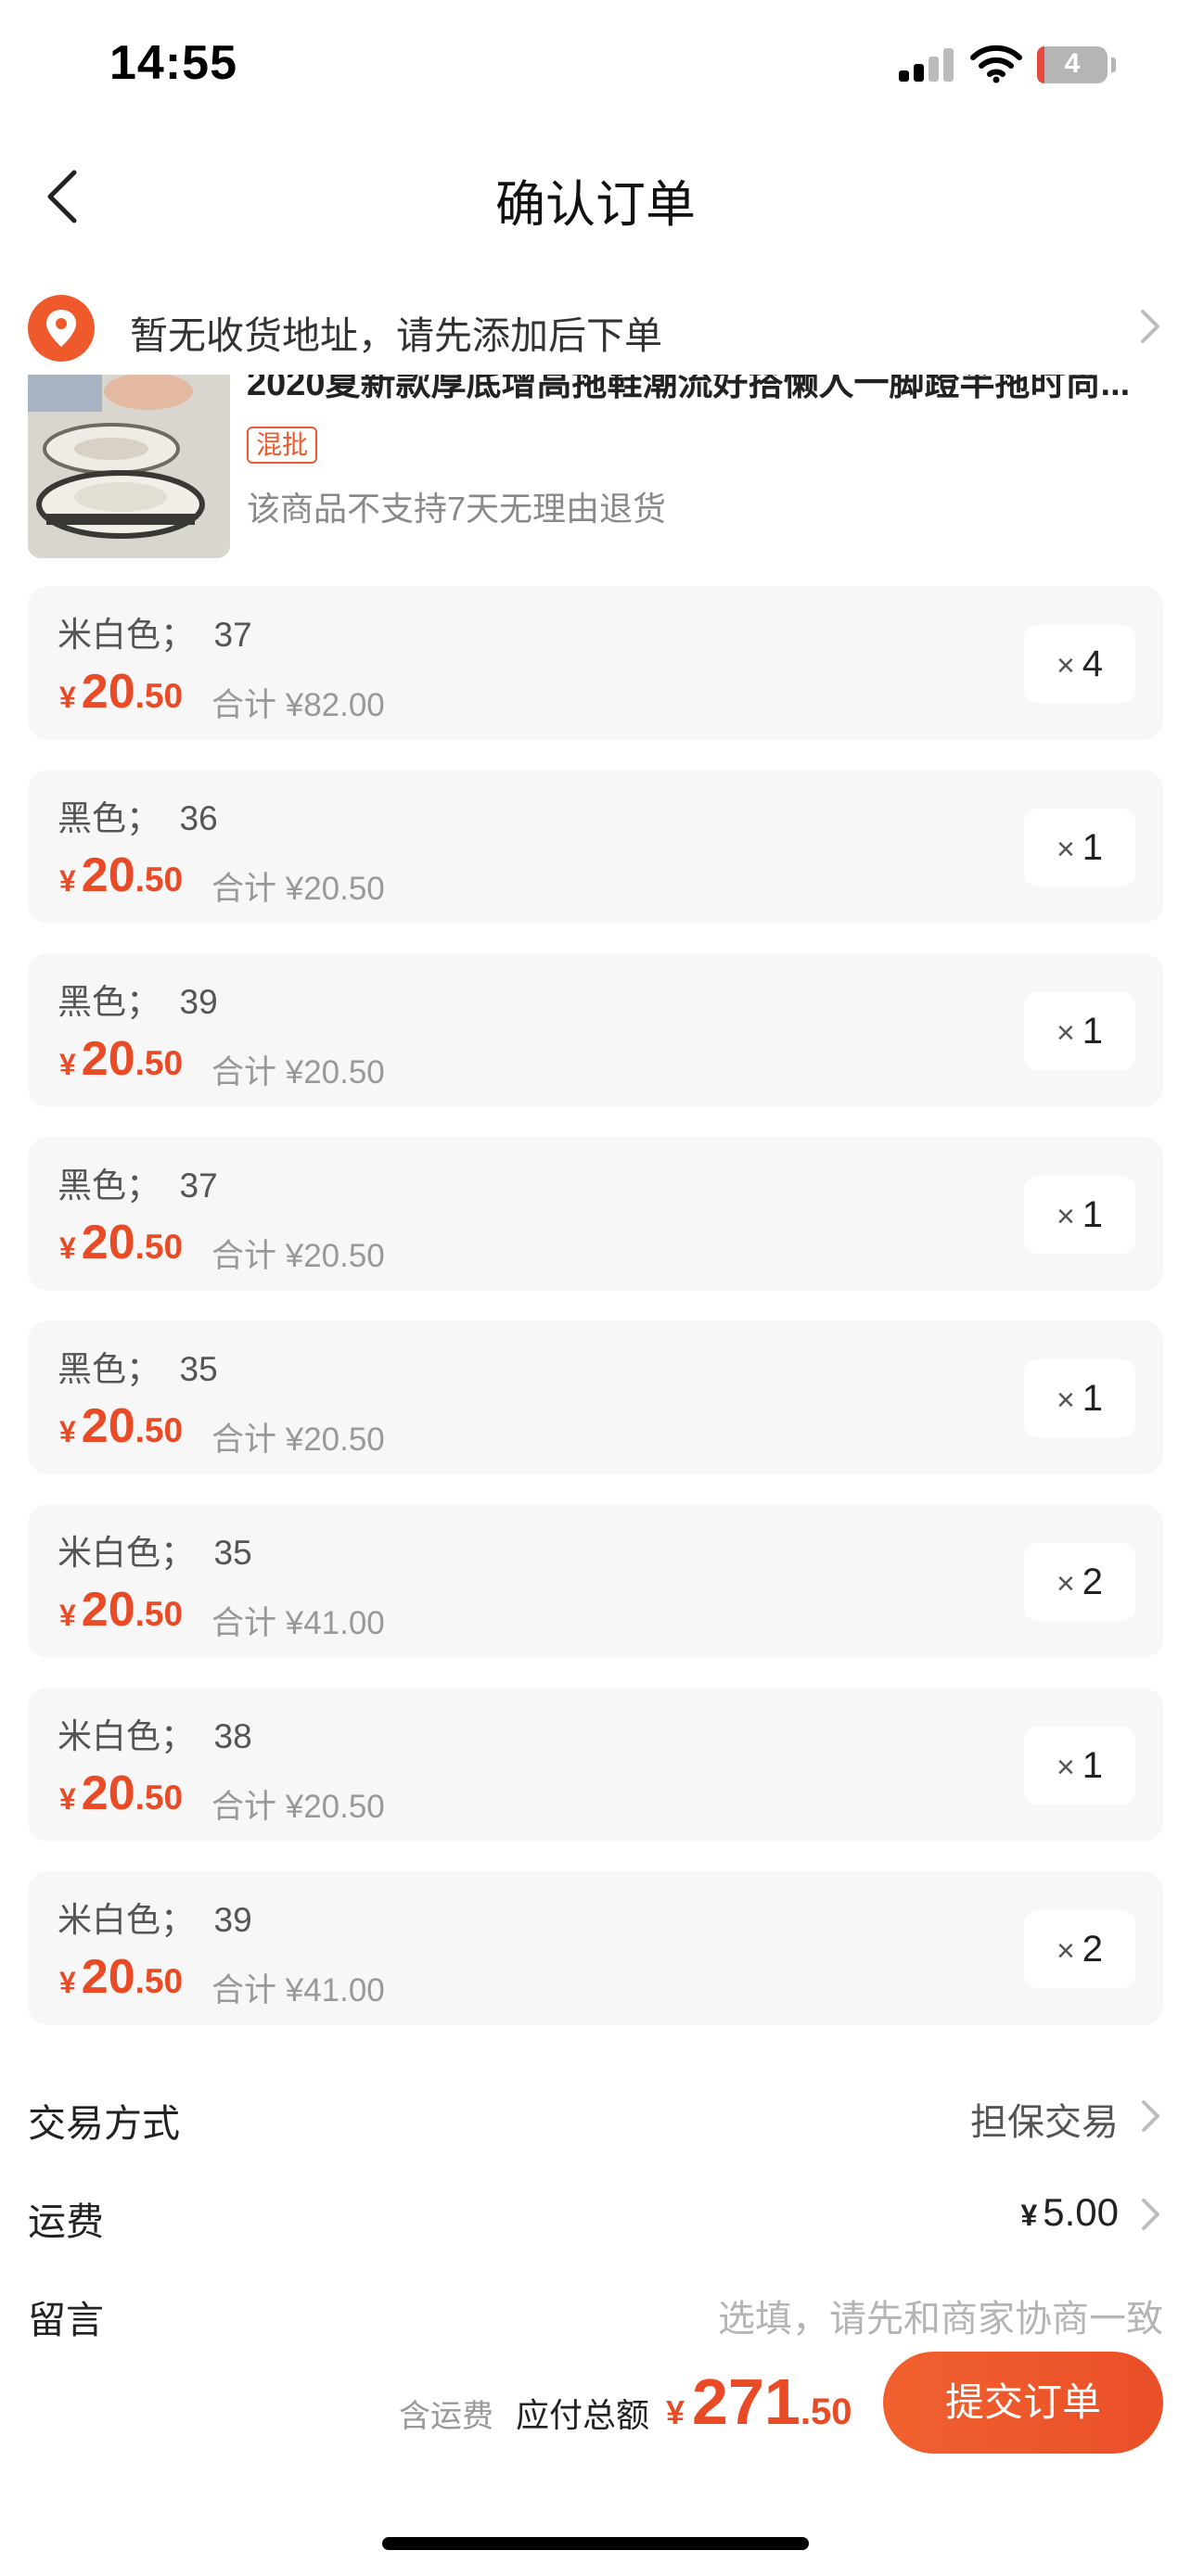 This screenshot has height=2576, width=1191. I want to click on variant-card: 米白色； 39 ¥20.50 合计 ¥41.00 × 2, so click(595, 1948).